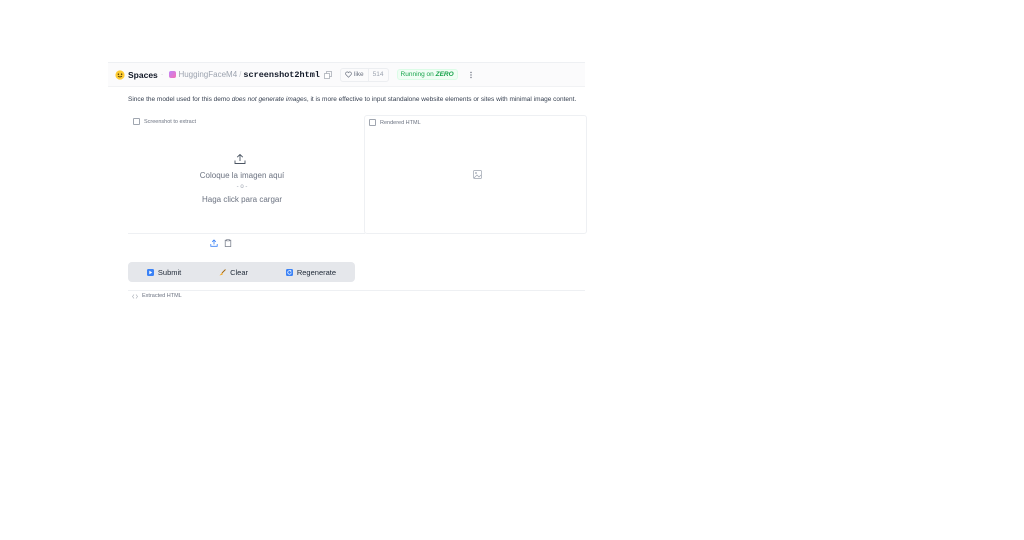 The width and height of the screenshot is (1024, 540). Describe the element at coordinates (356, 290) in the screenshot. I see `divider` at that location.